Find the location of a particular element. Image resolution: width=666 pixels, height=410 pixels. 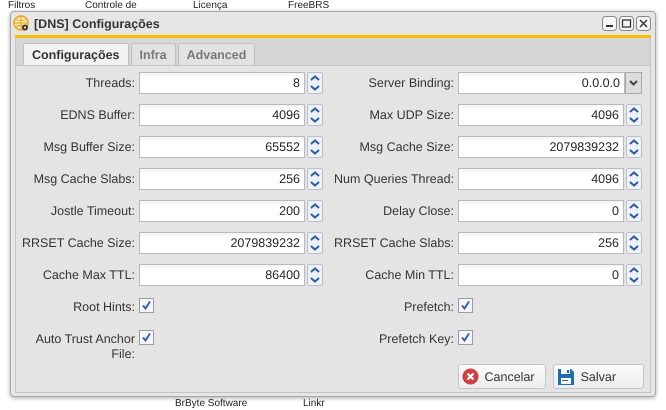

dropdown-field: 0.0.0.0 is located at coordinates (541, 83).